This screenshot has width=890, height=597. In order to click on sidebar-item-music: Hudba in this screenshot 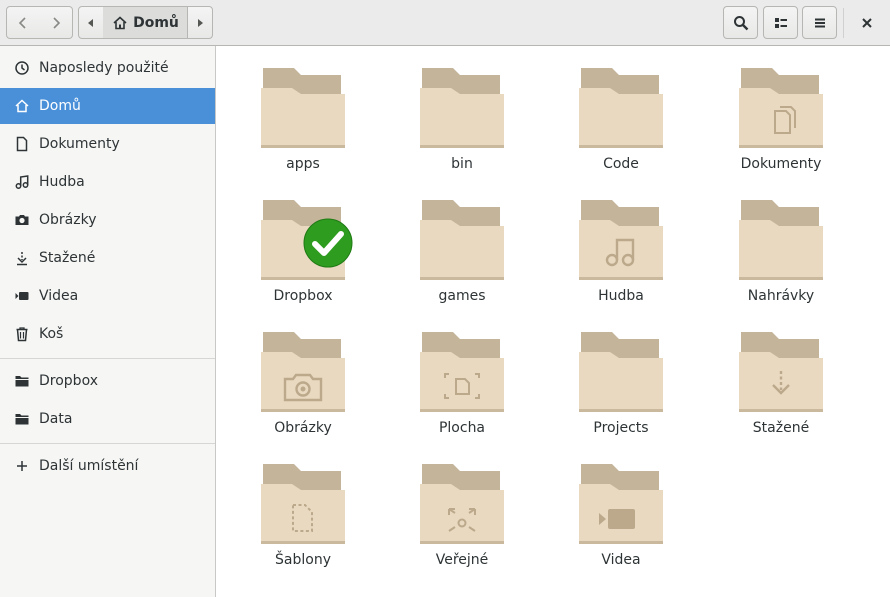, I will do `click(107, 182)`.